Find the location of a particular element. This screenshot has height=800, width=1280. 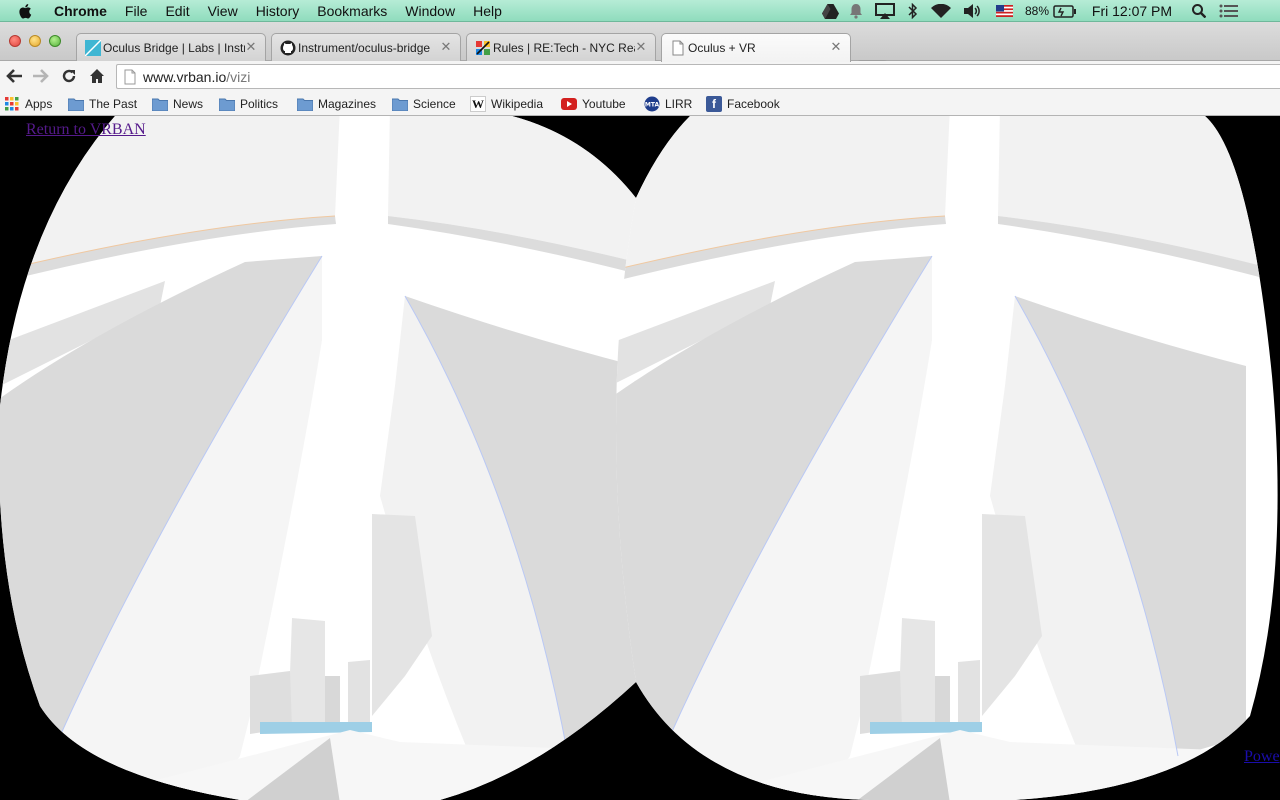

menu-view: View is located at coordinates (223, 11).